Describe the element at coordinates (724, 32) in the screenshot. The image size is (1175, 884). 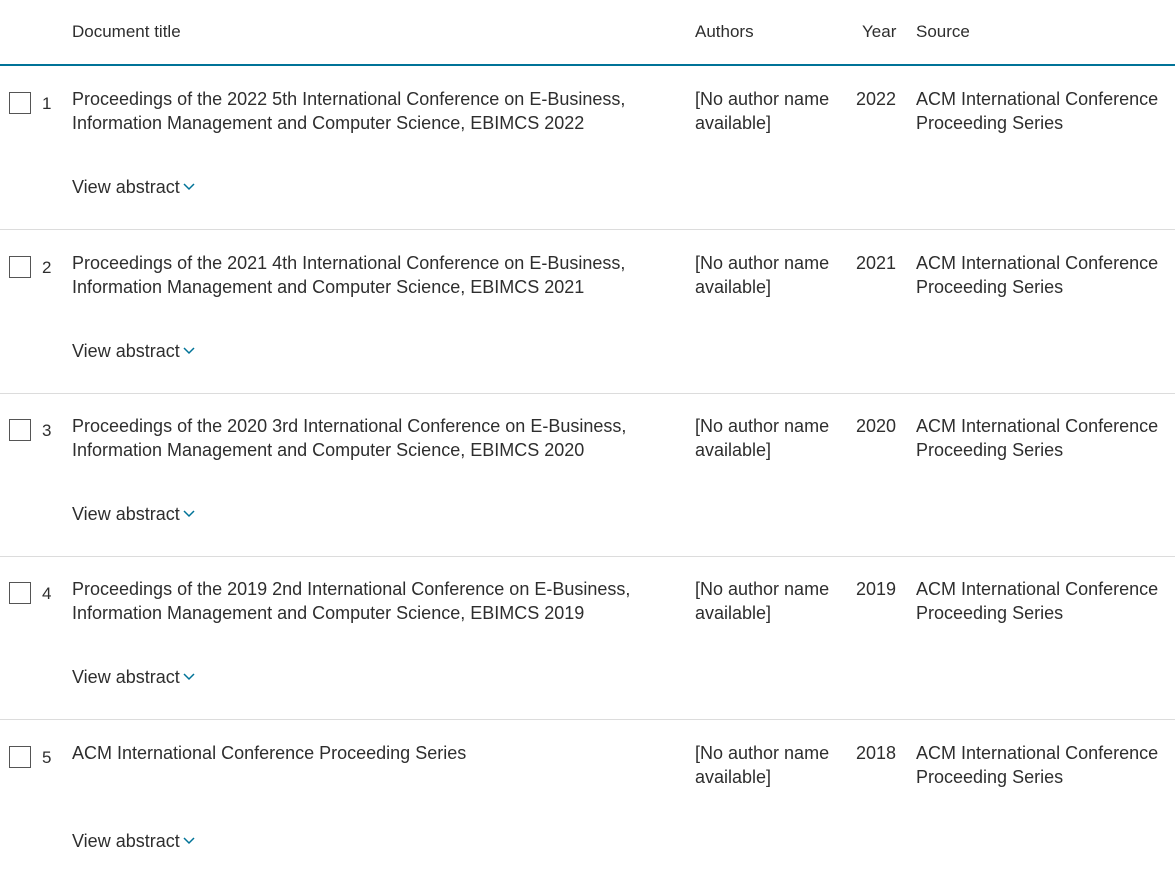
I see `column-header-authors: Authors` at that location.